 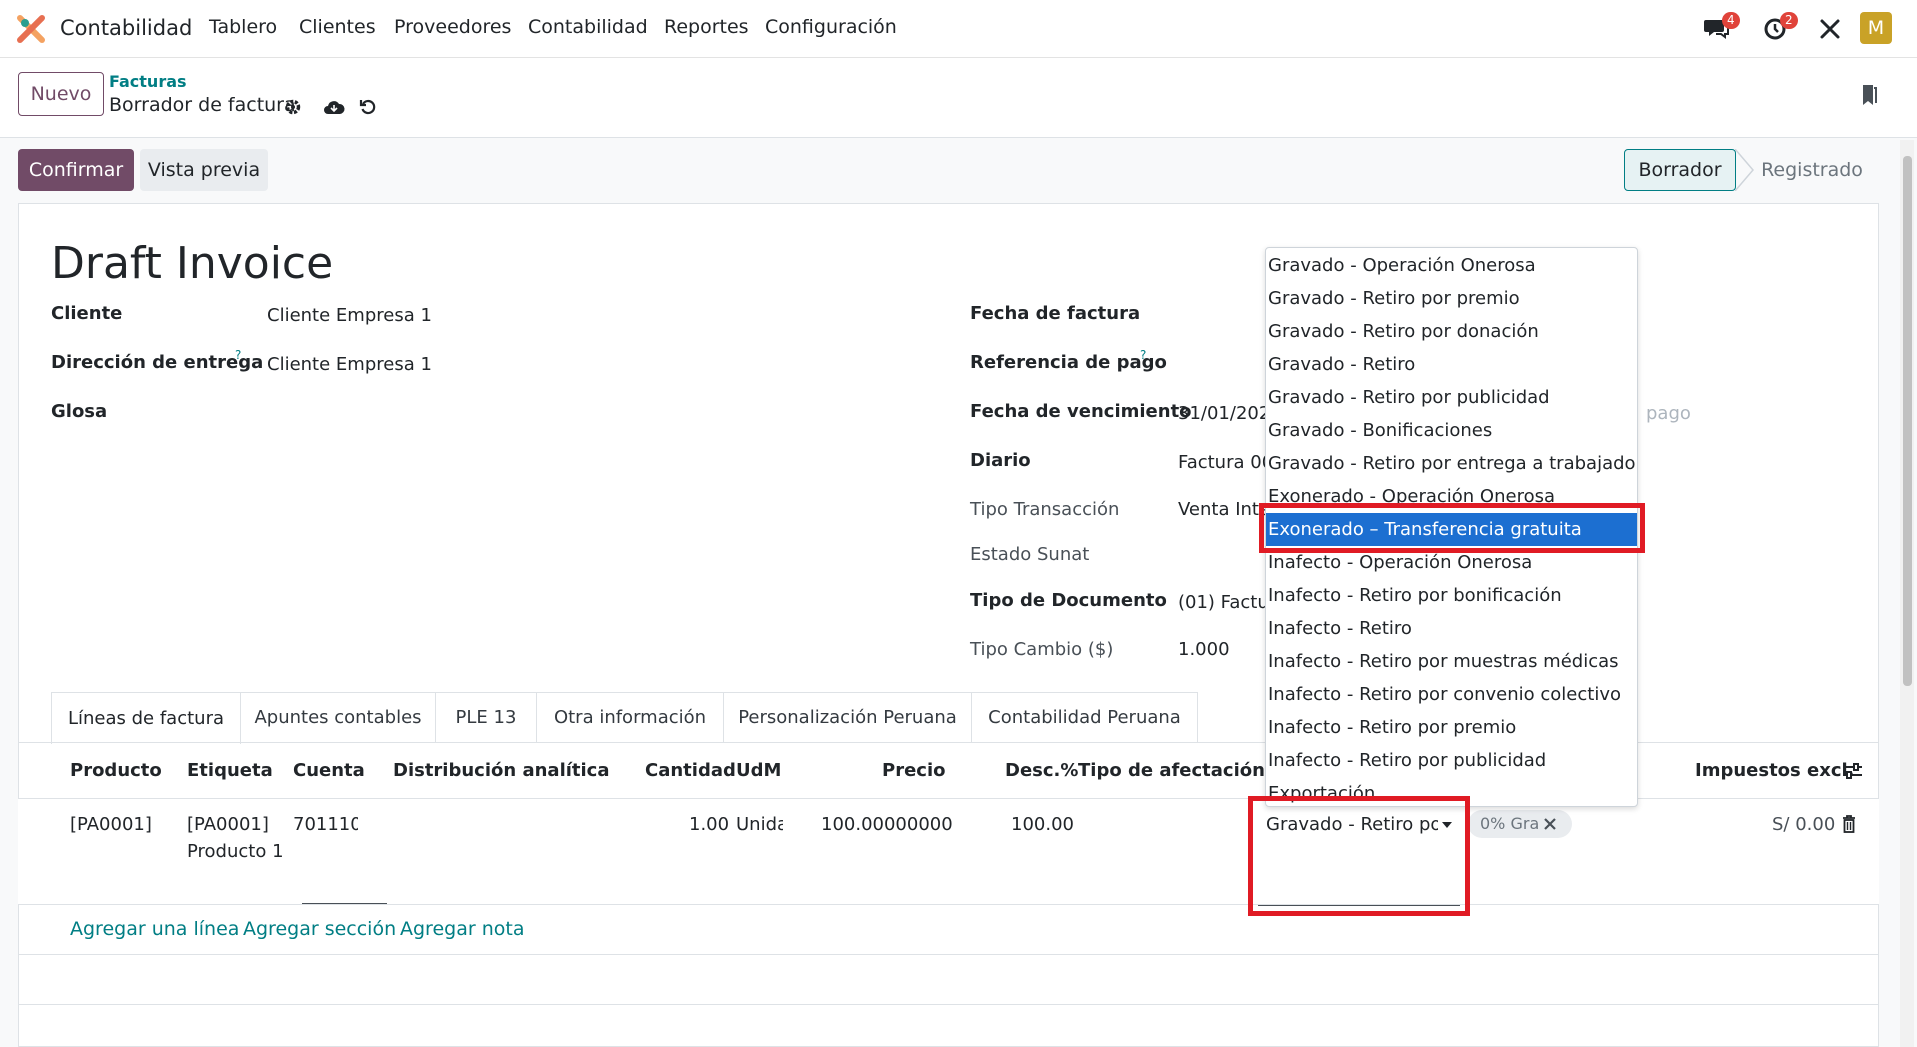 I want to click on tab-lineas-factura: Líneas de factura, so click(x=146, y=718).